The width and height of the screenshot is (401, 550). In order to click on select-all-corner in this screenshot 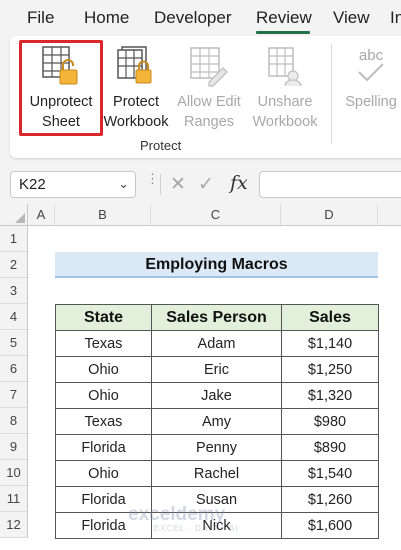, I will do `click(14, 215)`.